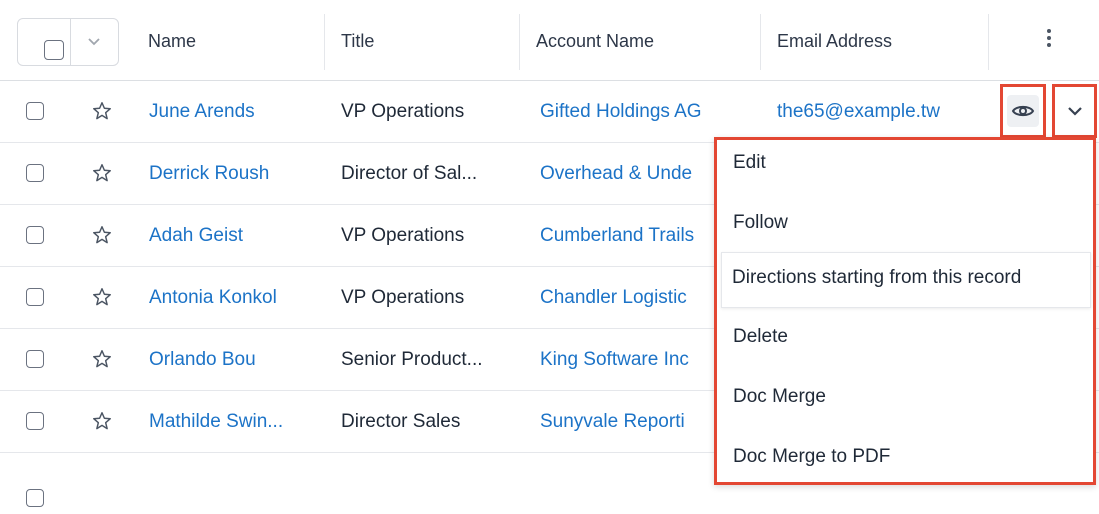 This screenshot has height=514, width=1099. I want to click on mass-actions-chevron-icon, so click(94, 43).